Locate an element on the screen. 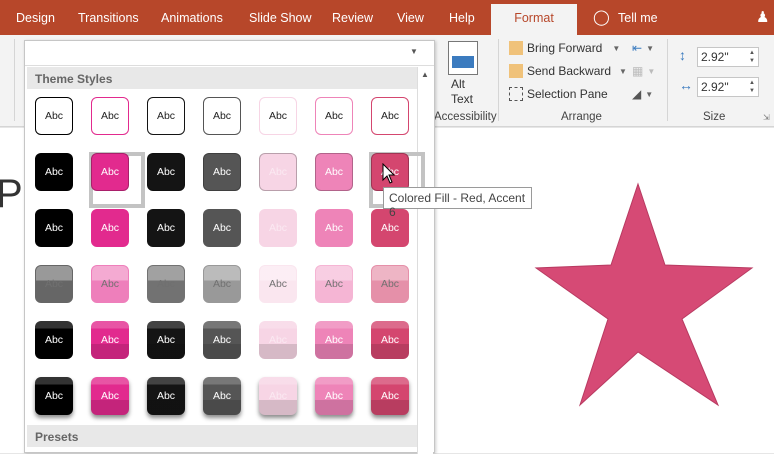  rotate-button: ◢ ▼ is located at coordinates (642, 94).